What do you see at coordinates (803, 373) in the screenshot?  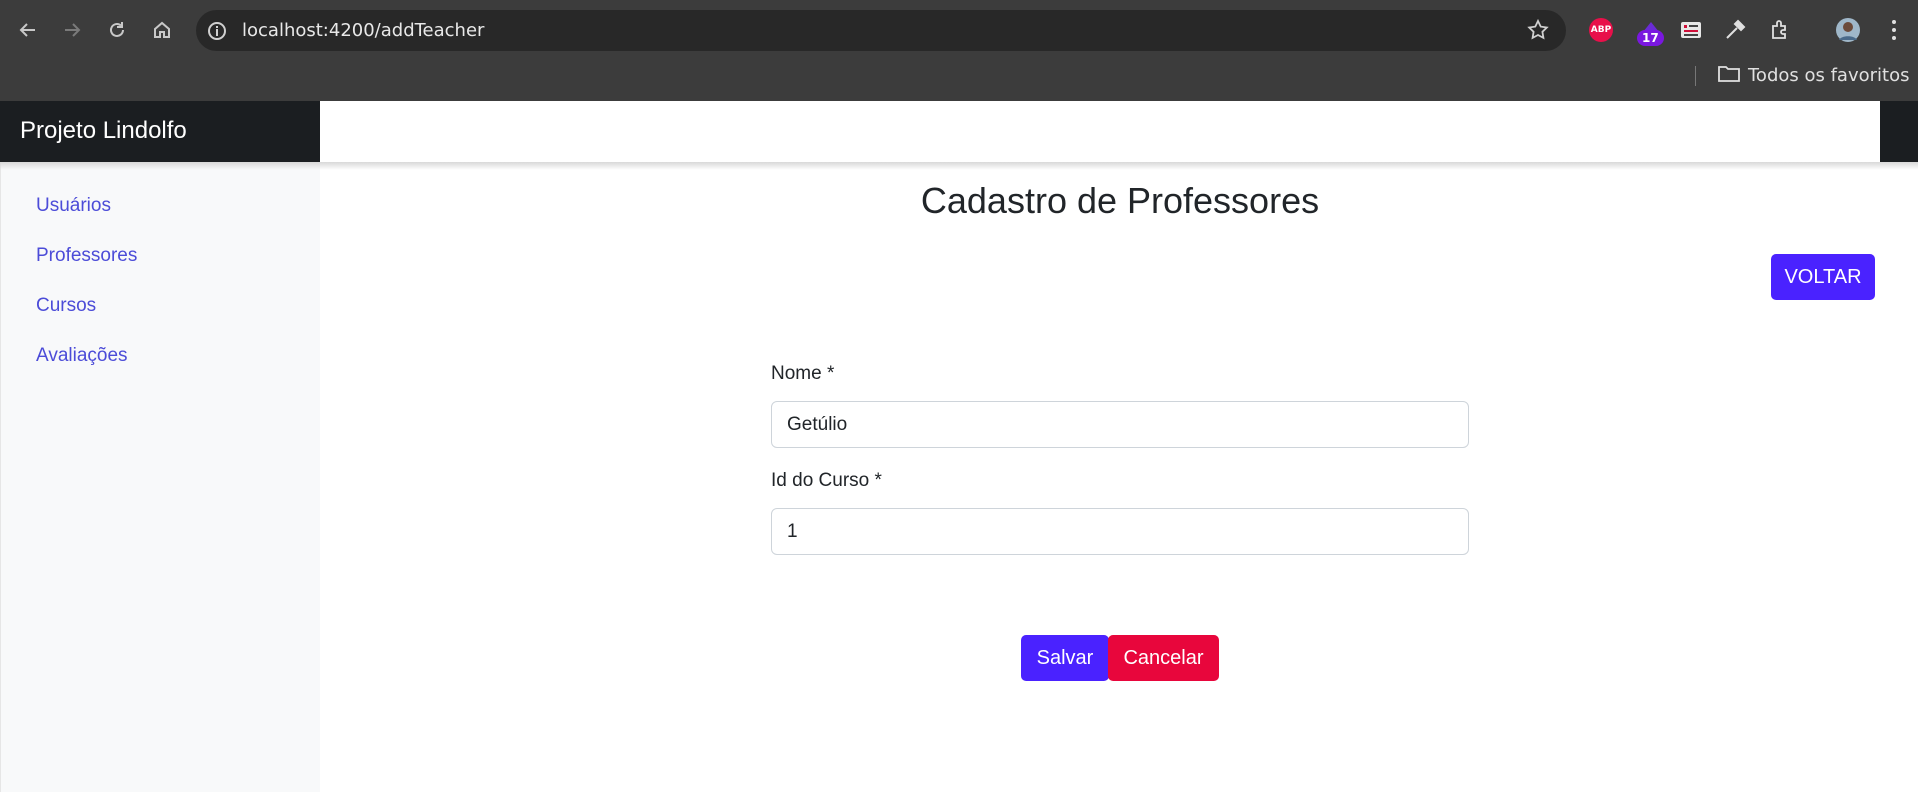 I see `name-label: Nome *` at bounding box center [803, 373].